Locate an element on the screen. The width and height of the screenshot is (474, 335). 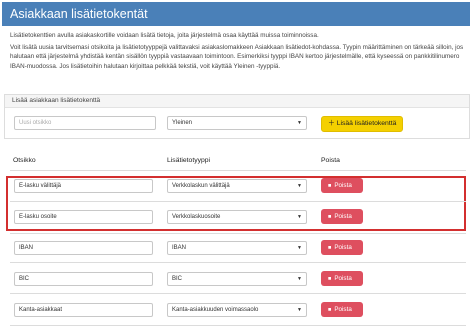
page-header: Asiakkaan lisätietokentät is located at coordinates (236, 14).